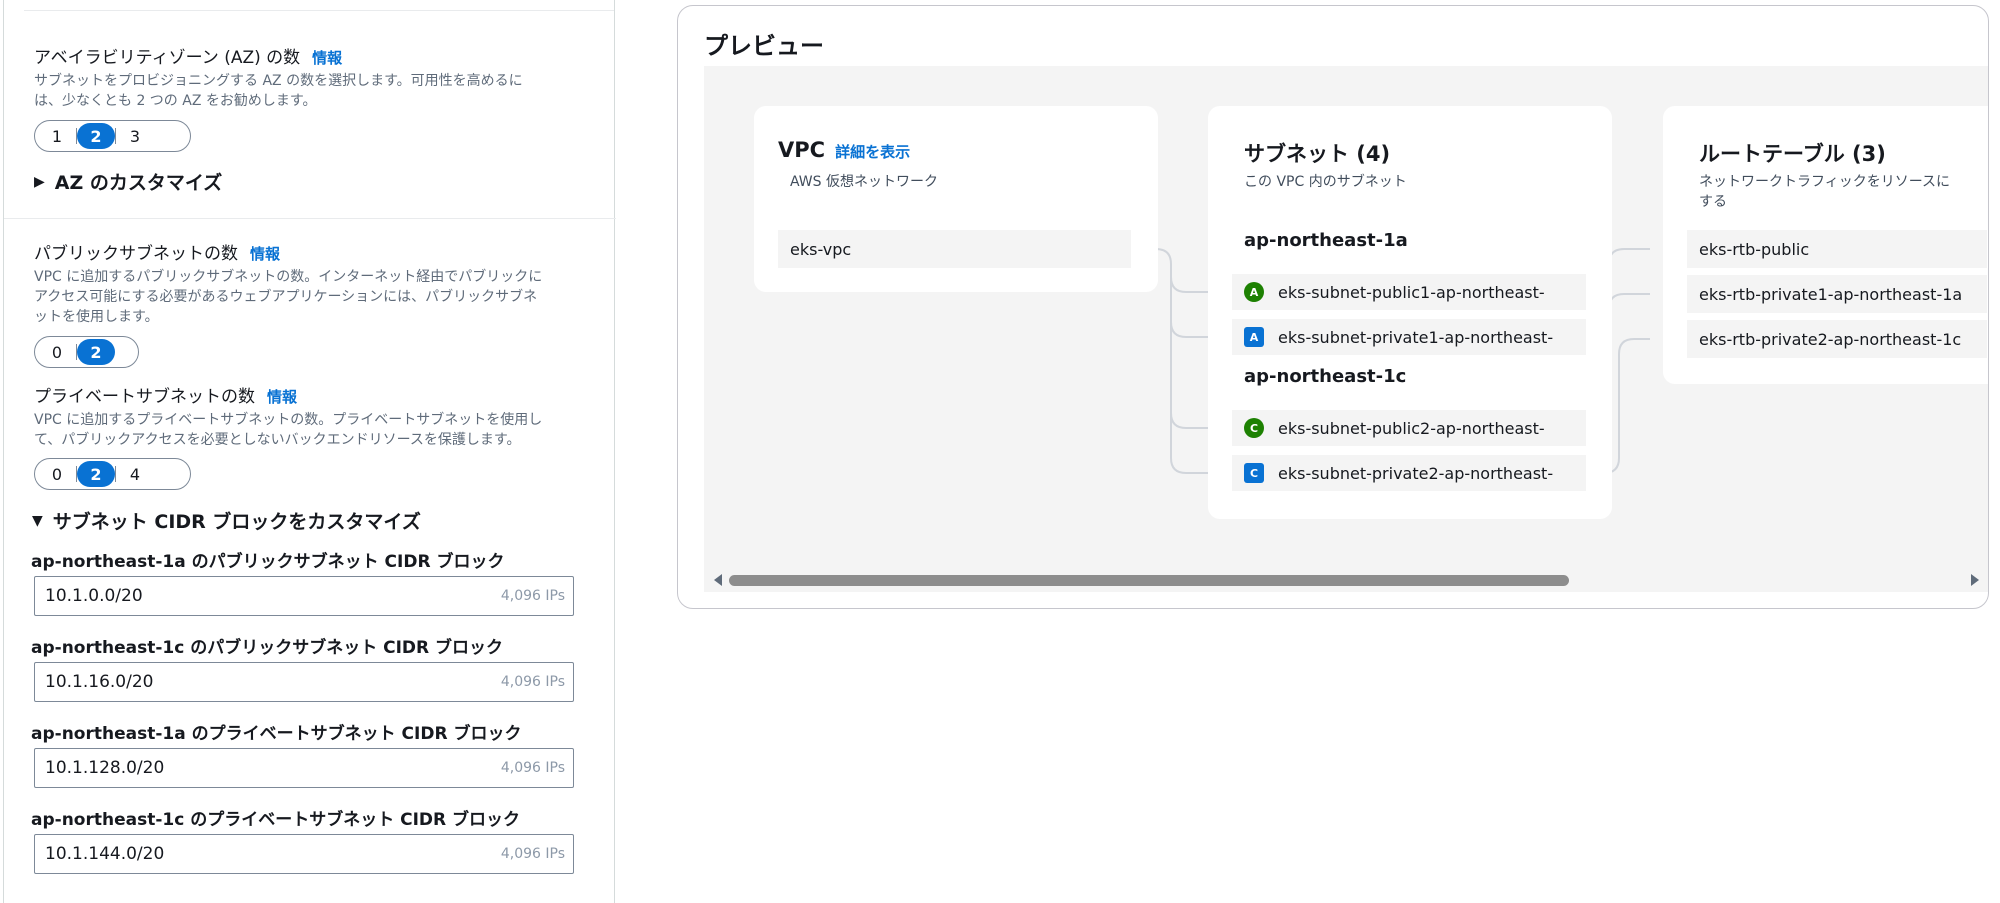 The height and width of the screenshot is (903, 2000). Describe the element at coordinates (105, 768) in the screenshot. I see `cidr-block-value: 10.1.128.0/20` at that location.